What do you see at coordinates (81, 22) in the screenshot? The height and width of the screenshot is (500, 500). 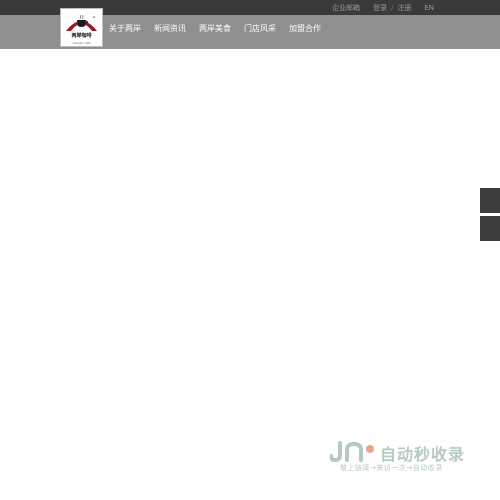 I see `coffee-cup-arch-logo-icon` at bounding box center [81, 22].